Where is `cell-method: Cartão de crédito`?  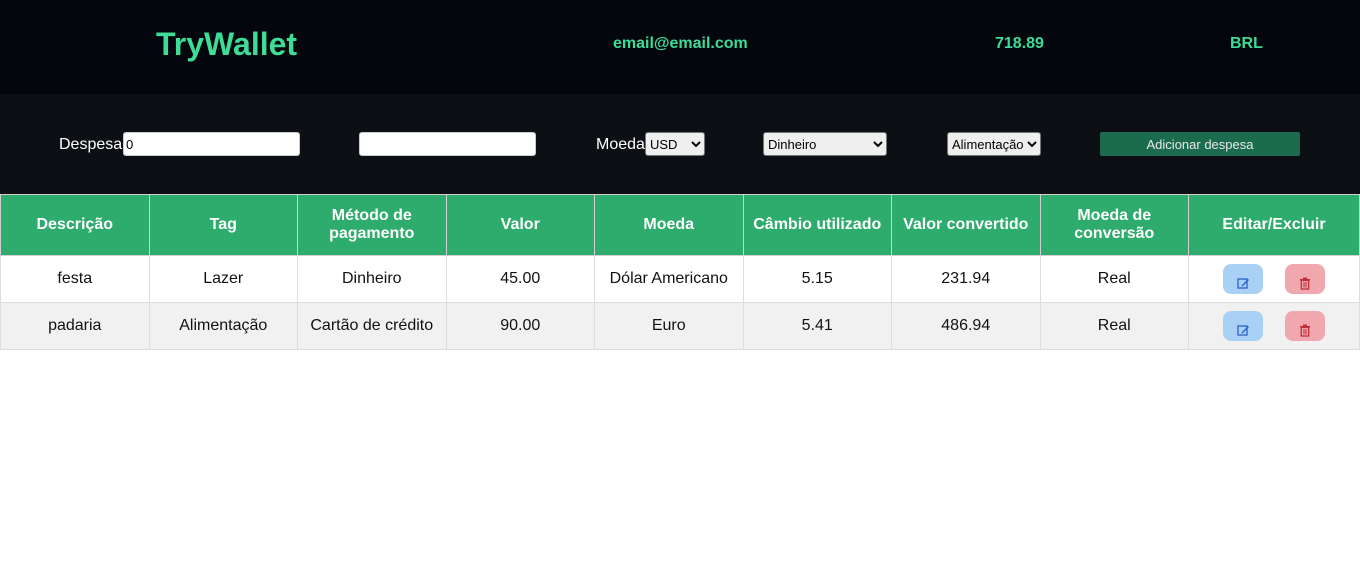
cell-method: Cartão de crédito is located at coordinates (372, 326).